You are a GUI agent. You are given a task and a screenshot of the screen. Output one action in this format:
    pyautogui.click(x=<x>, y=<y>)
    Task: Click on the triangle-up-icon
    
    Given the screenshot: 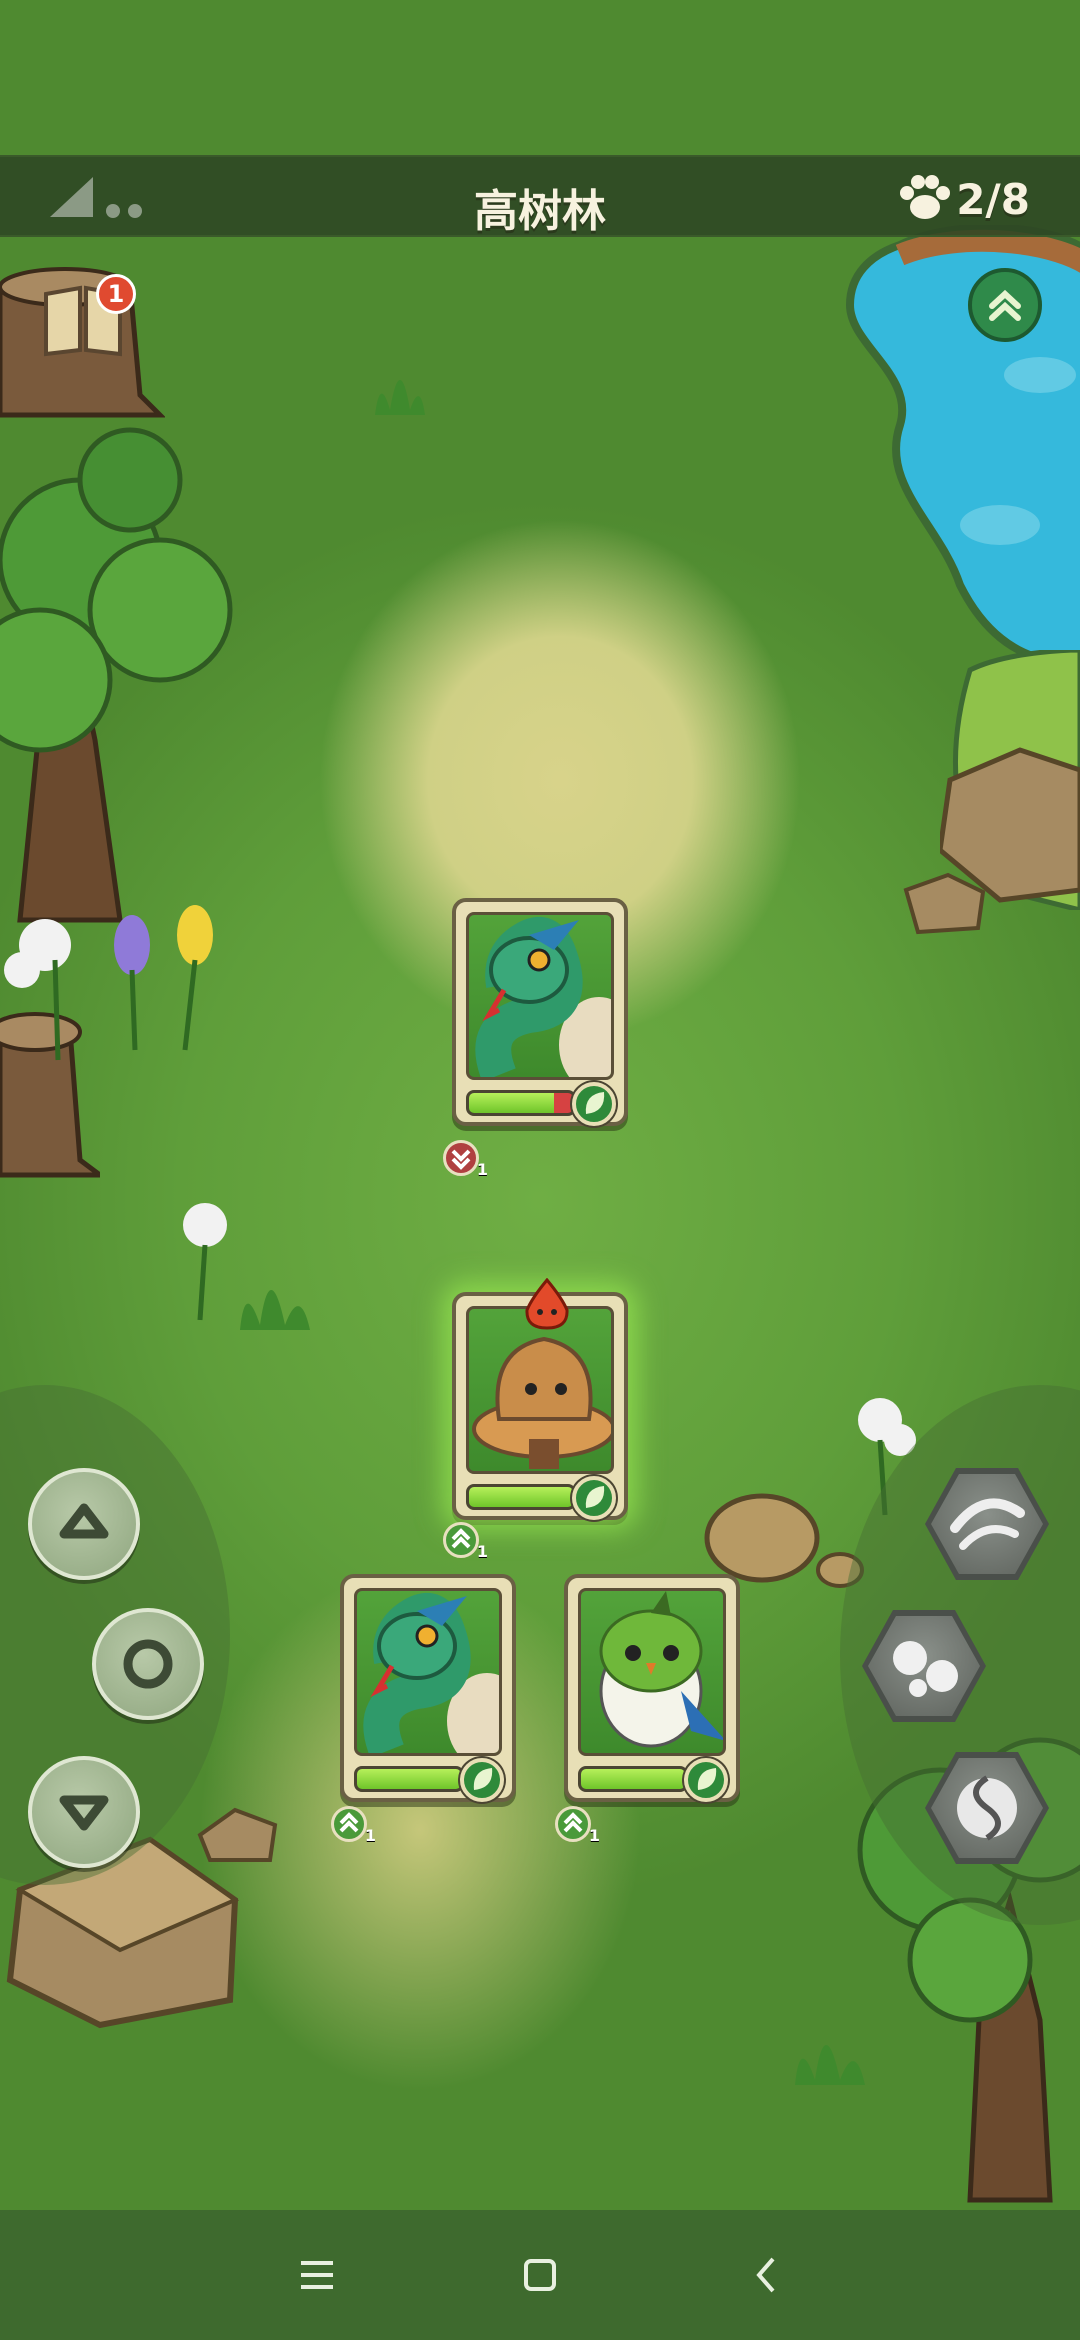 What is the action you would take?
    pyautogui.click(x=84, y=1521)
    